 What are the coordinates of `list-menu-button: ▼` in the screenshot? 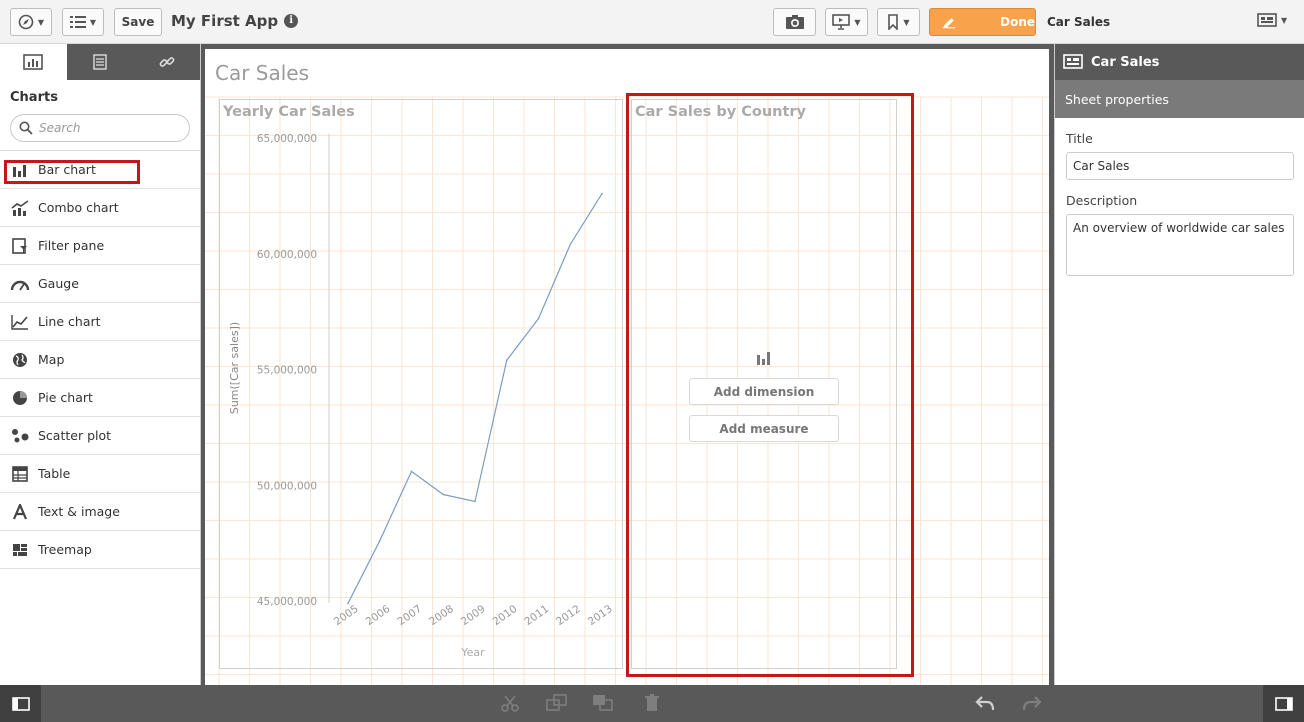 It's located at (83, 22).